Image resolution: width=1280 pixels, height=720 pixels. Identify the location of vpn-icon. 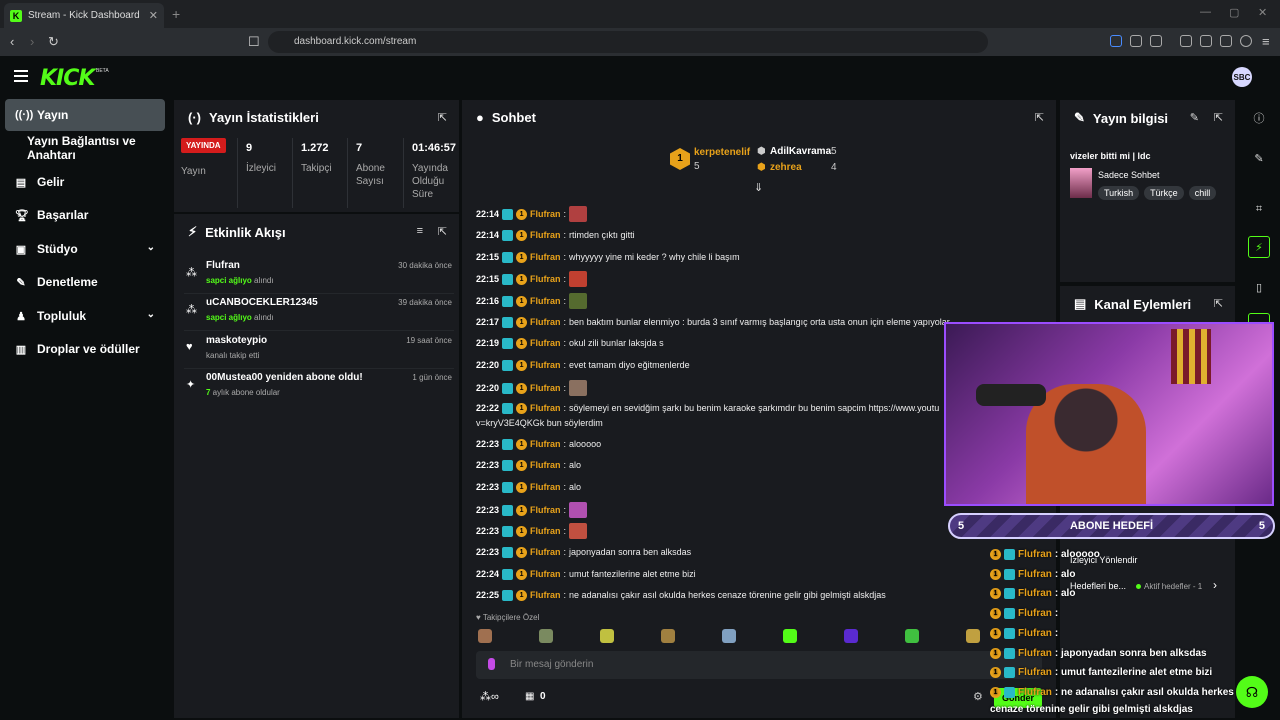
(1246, 41).